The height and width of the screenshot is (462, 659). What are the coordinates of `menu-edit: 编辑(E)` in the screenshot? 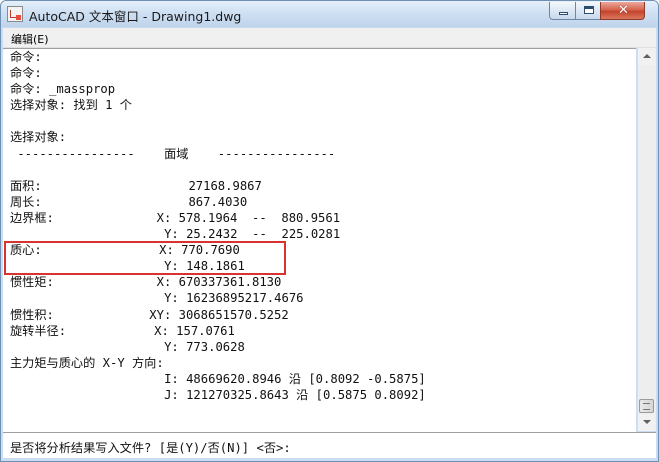 It's located at (30, 39).